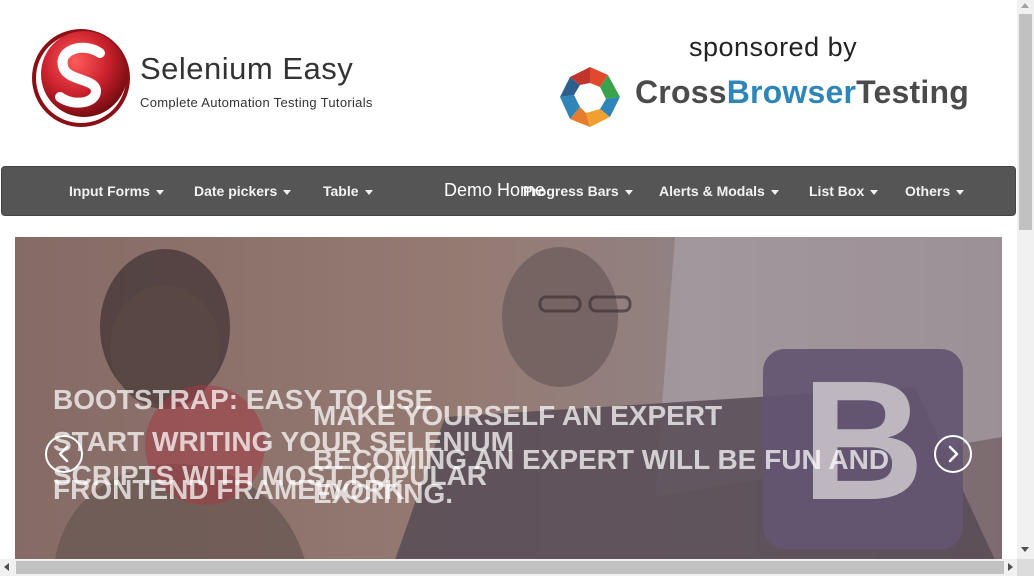  What do you see at coordinates (1025, 549) in the screenshot?
I see `scroll-down-arrow-icon` at bounding box center [1025, 549].